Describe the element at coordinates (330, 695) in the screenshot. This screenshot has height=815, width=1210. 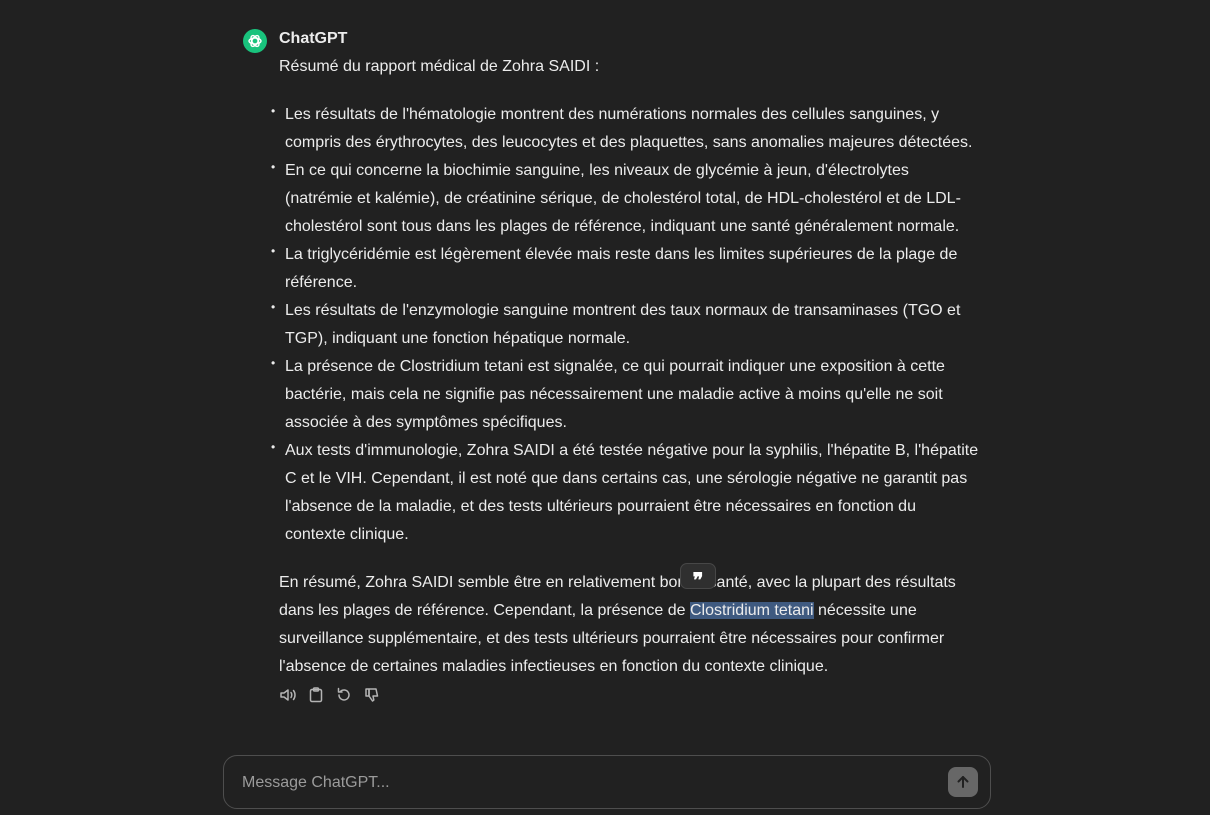
I see `message-actions` at that location.